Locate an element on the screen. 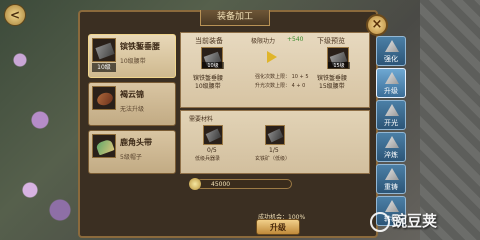  back-button: < is located at coordinates (15, 15).